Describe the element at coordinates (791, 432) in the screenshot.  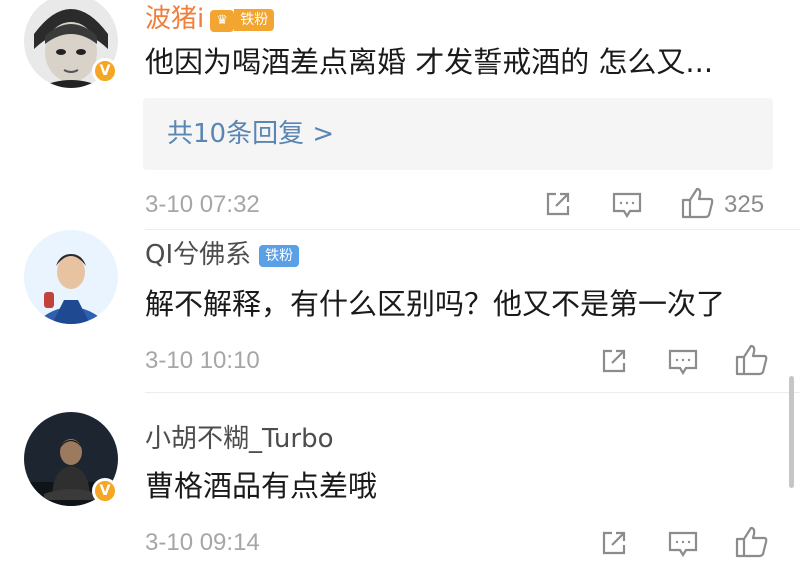
I see `scrollbar` at that location.